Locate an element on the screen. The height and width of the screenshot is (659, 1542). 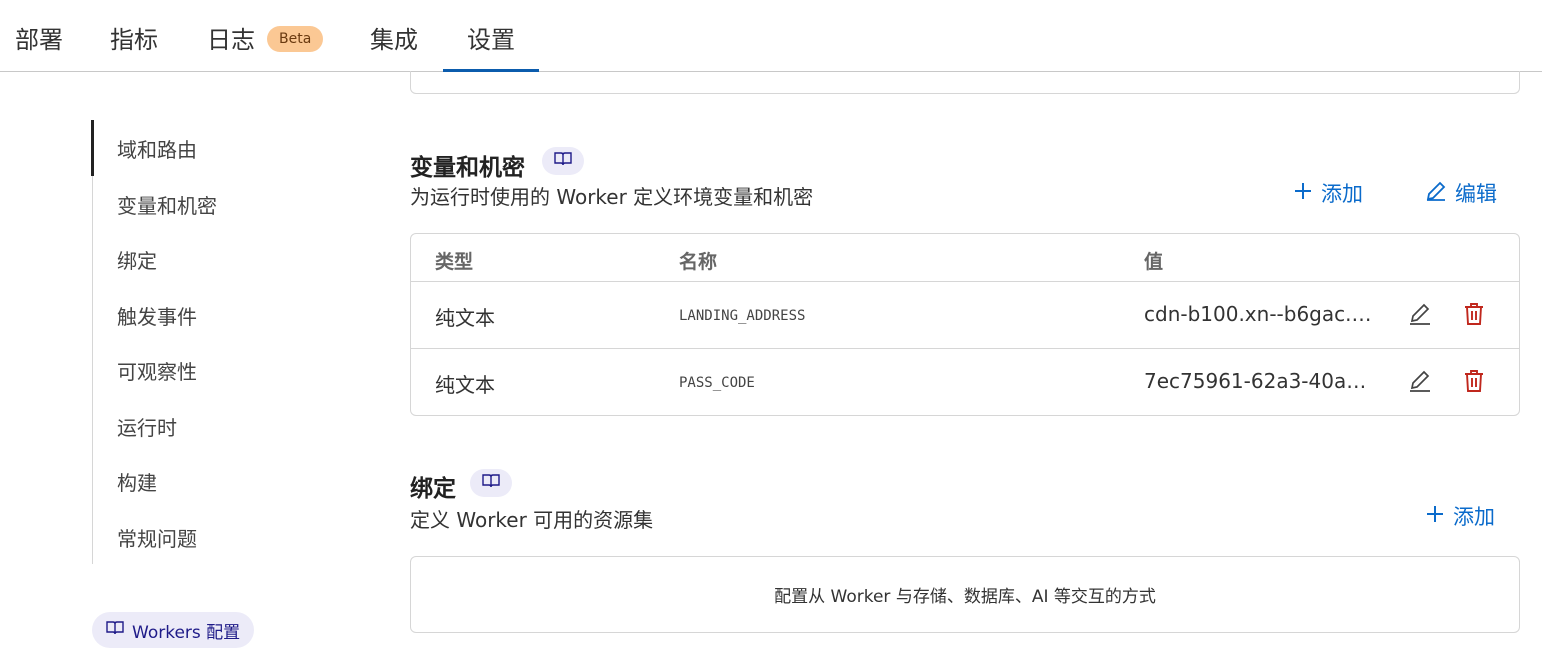
column-header-type: 类型 is located at coordinates (454, 262).